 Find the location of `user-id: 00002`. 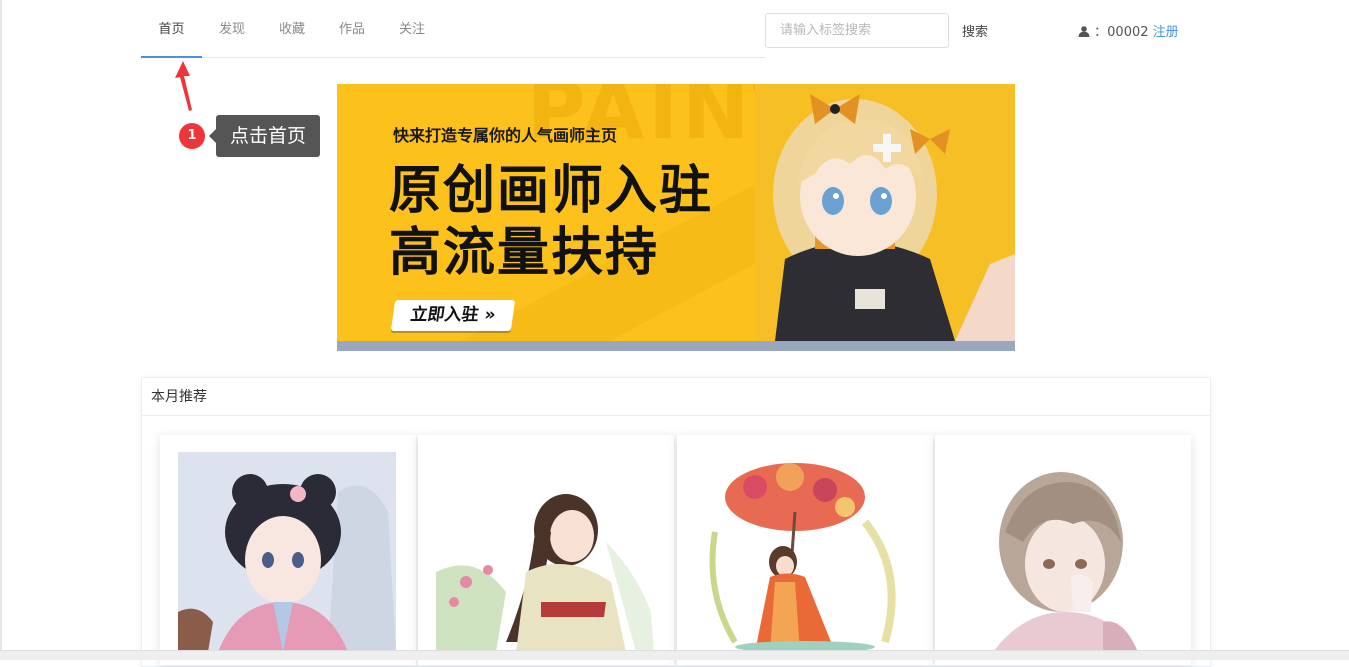

user-id: 00002 is located at coordinates (1128, 32).